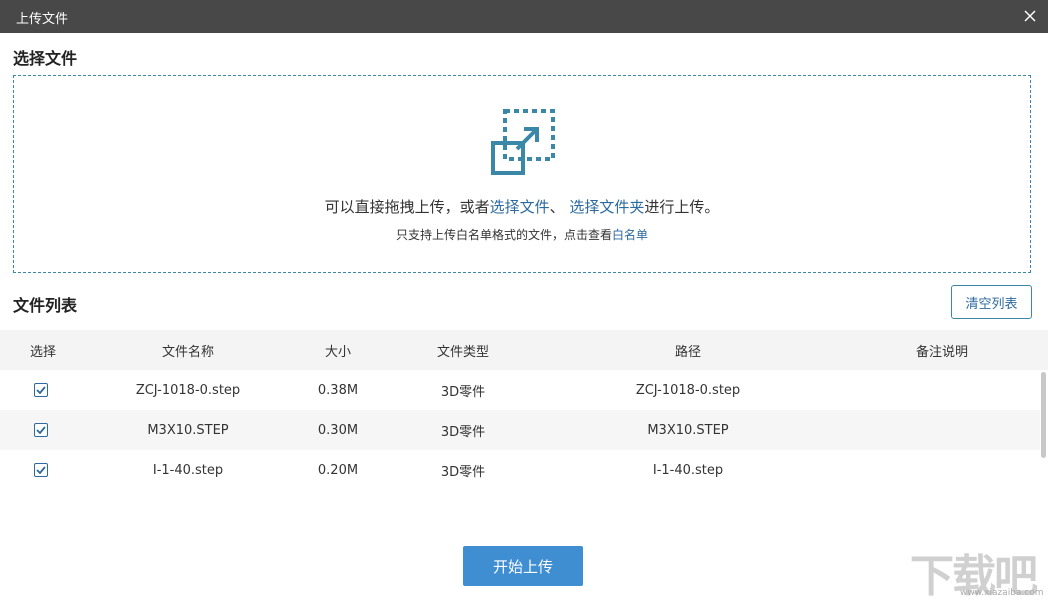 This screenshot has width=1048, height=604. What do you see at coordinates (688, 430) in the screenshot?
I see `file-path: M3X10.STEP` at bounding box center [688, 430].